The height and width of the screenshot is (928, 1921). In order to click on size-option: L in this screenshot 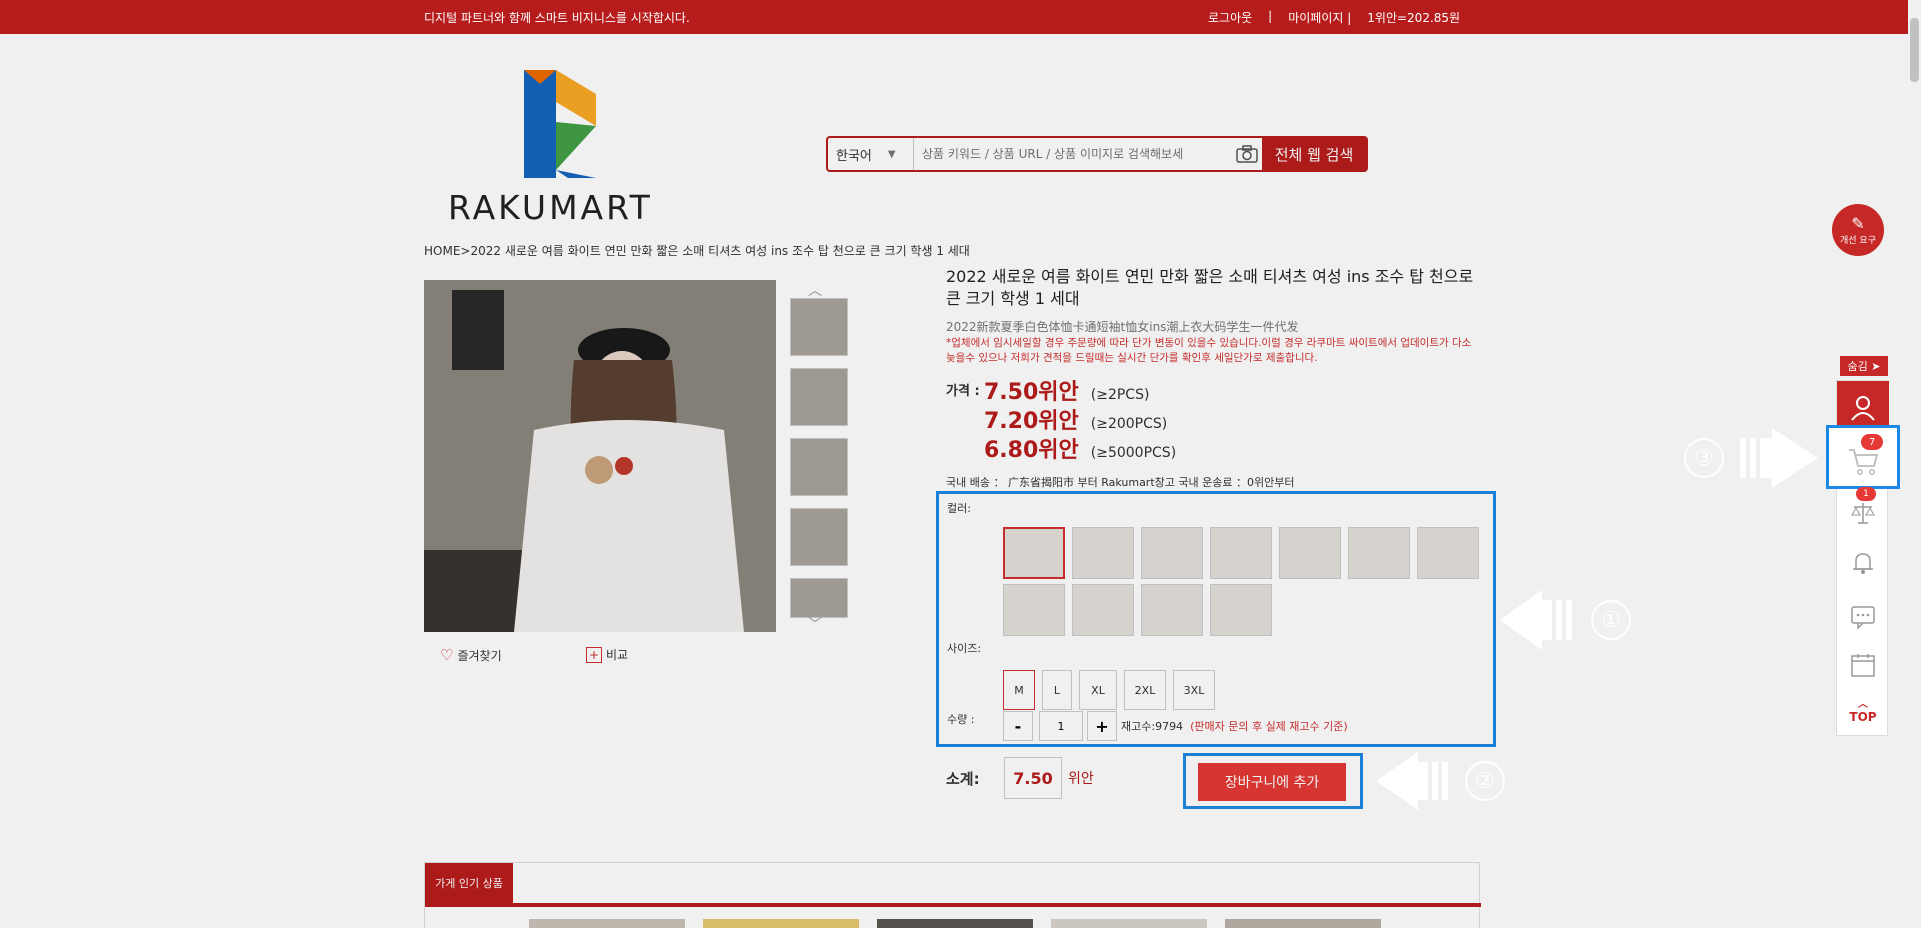, I will do `click(1057, 690)`.